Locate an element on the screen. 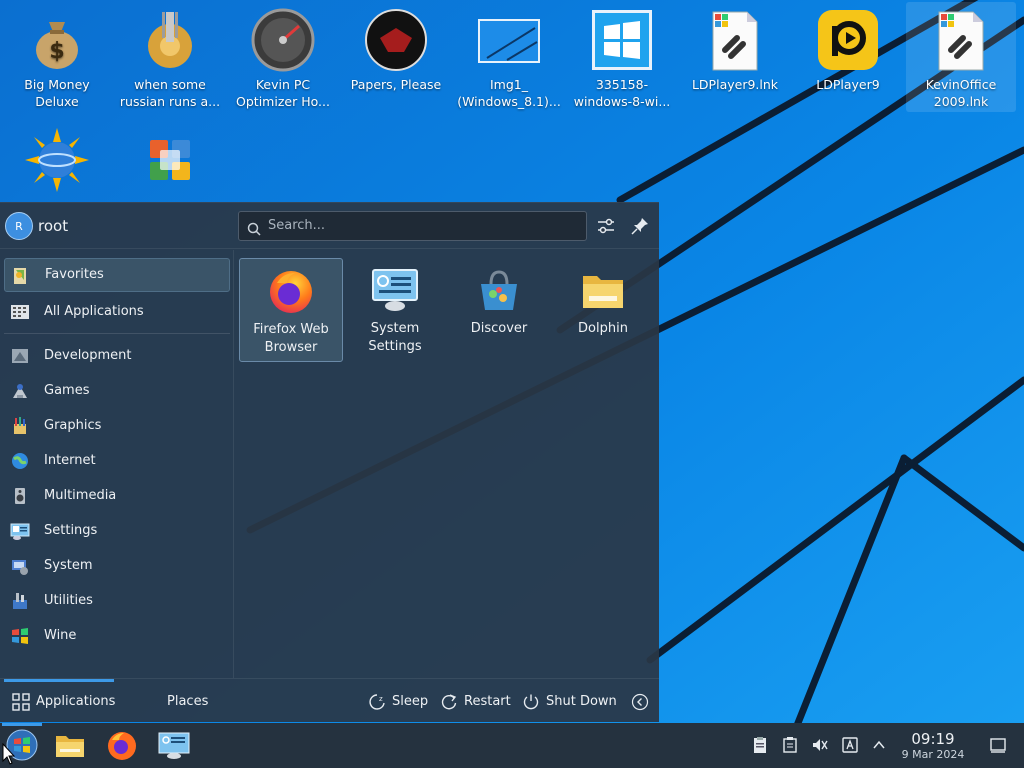 The image size is (1024, 768). pin-icon is located at coordinates (639, 226).